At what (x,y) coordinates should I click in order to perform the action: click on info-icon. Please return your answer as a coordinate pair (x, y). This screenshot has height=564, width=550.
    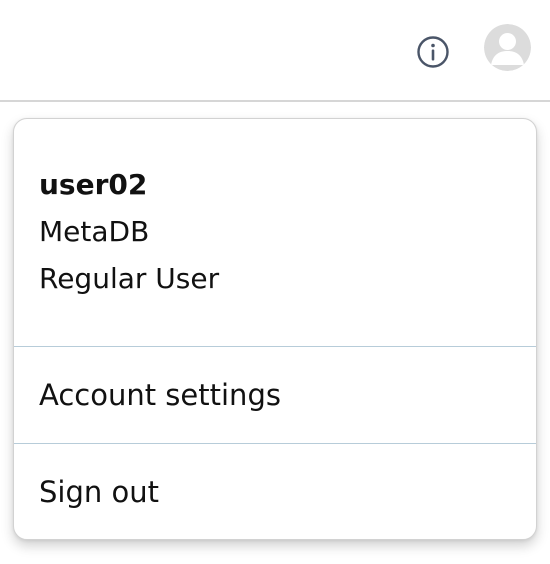
    Looking at the image, I should click on (433, 52).